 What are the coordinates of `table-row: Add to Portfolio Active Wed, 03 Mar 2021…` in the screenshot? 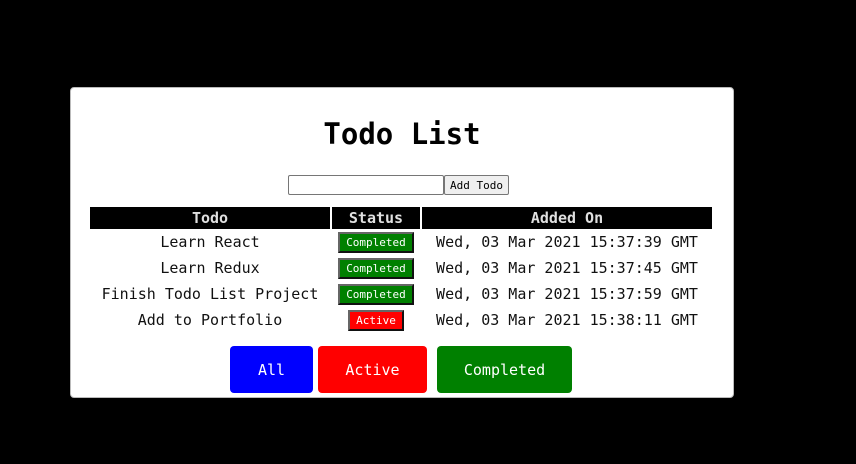 It's located at (401, 320).